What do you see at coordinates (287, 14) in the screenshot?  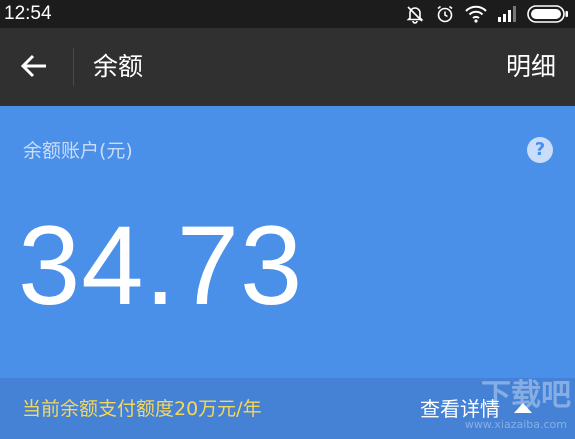 I see `status-bar: 12:54` at bounding box center [287, 14].